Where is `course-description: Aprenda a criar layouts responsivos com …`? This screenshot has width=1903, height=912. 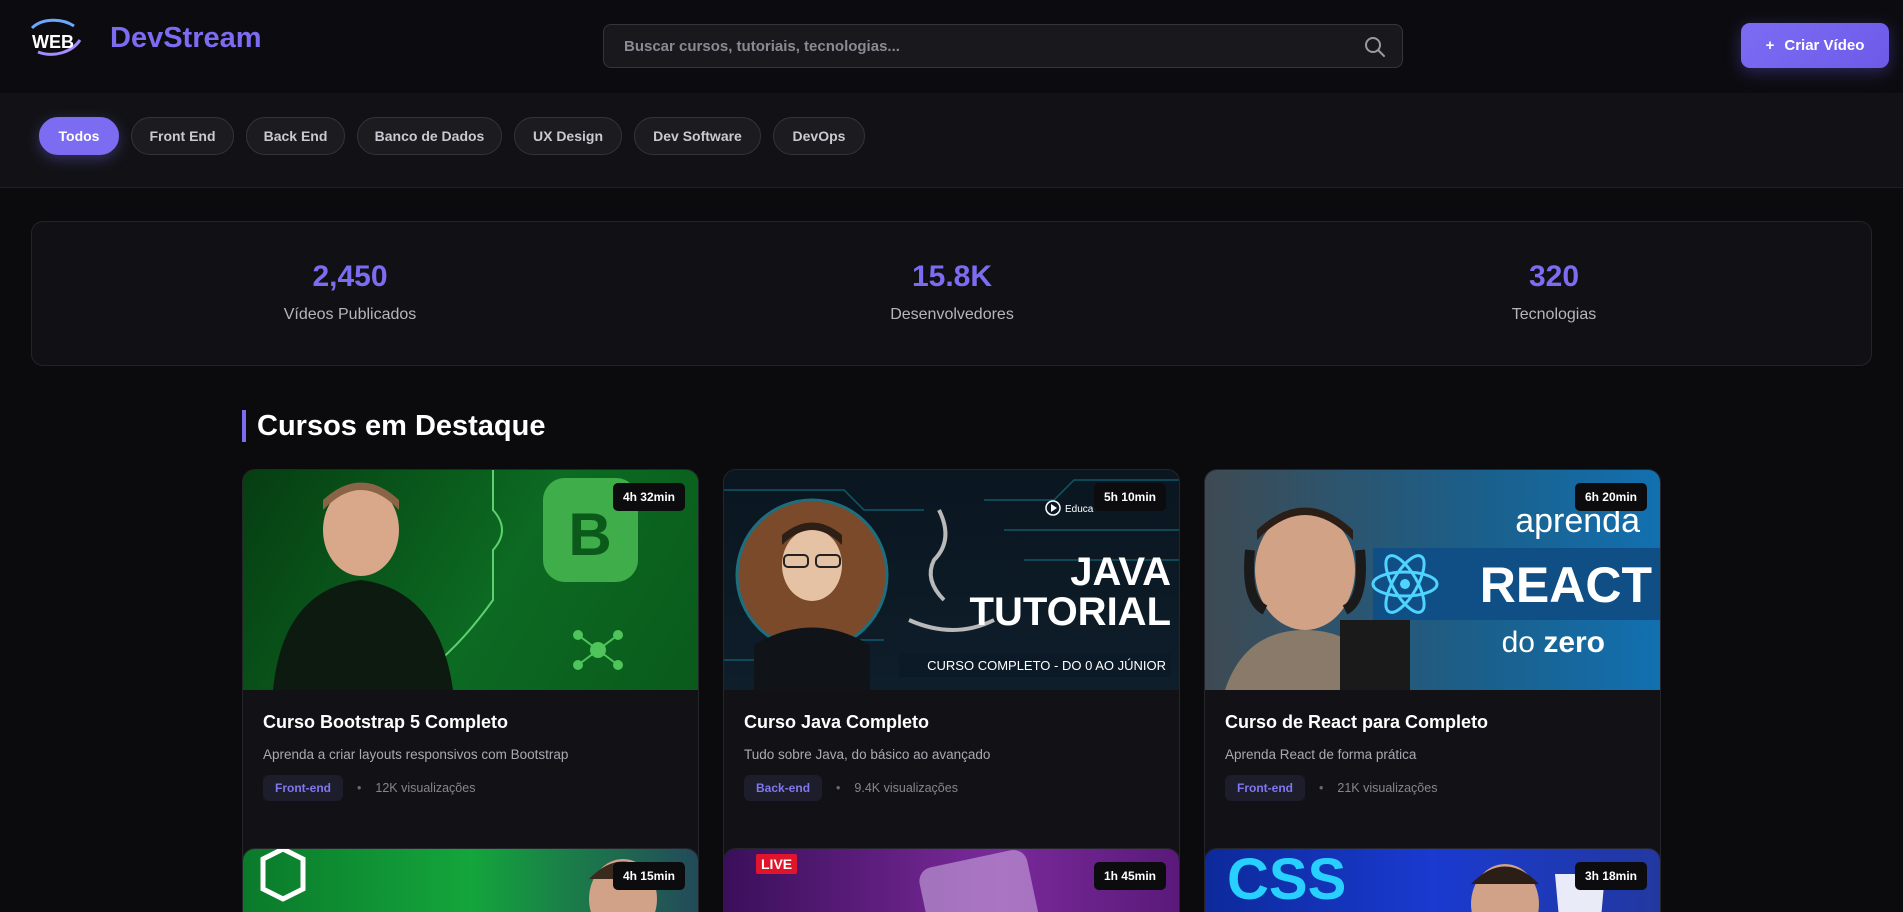
course-description: Aprenda a criar layouts responsivos com … is located at coordinates (416, 754).